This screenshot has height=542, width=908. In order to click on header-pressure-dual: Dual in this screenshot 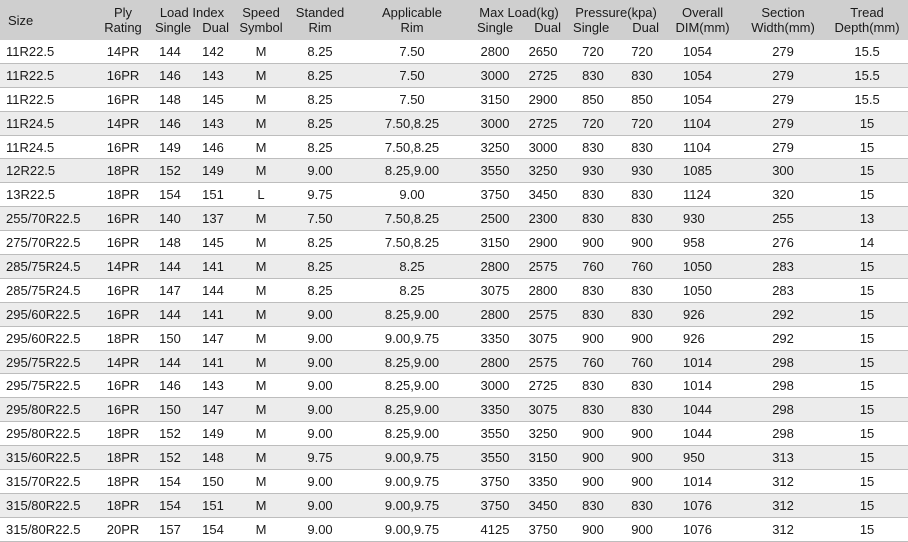, I will do `click(646, 27)`.